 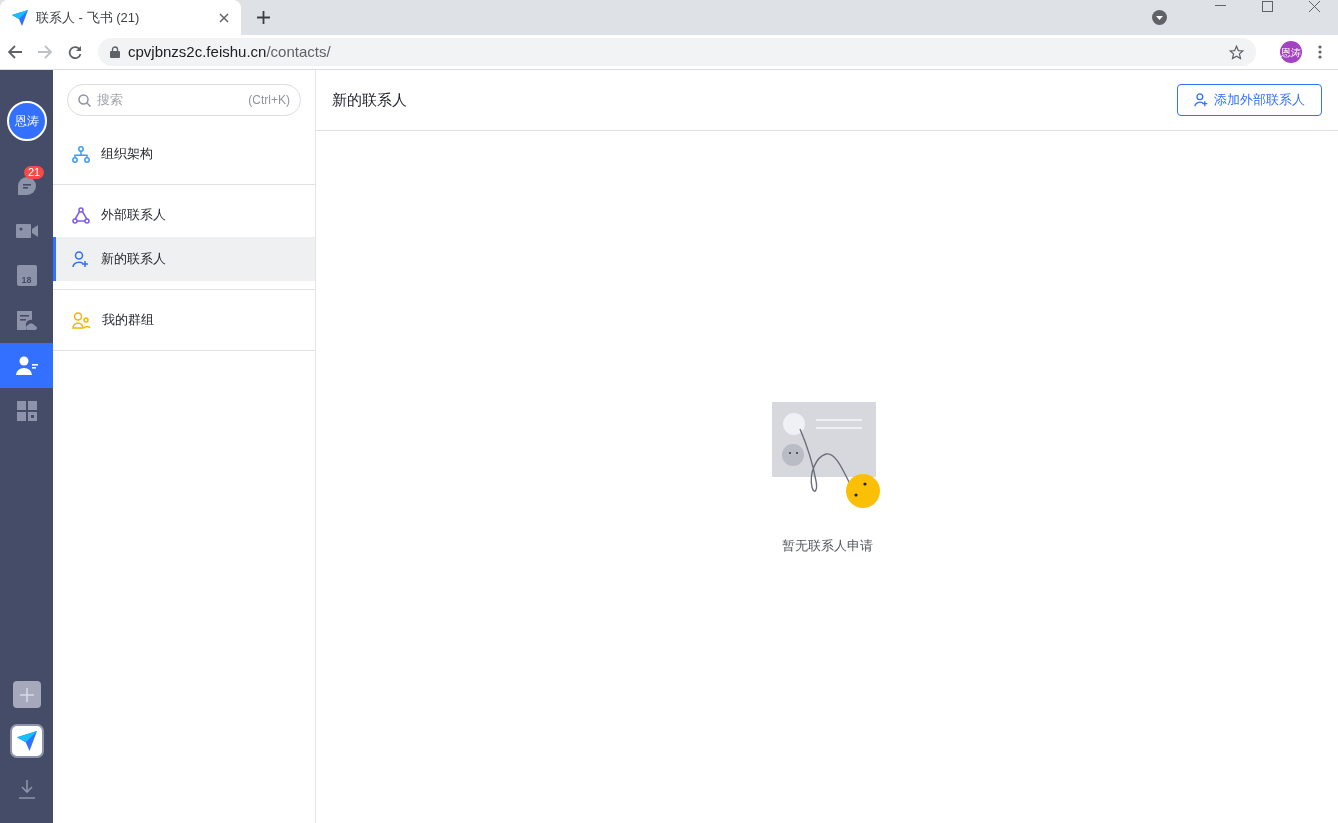 What do you see at coordinates (15, 52) in the screenshot?
I see `back-arrow-icon` at bounding box center [15, 52].